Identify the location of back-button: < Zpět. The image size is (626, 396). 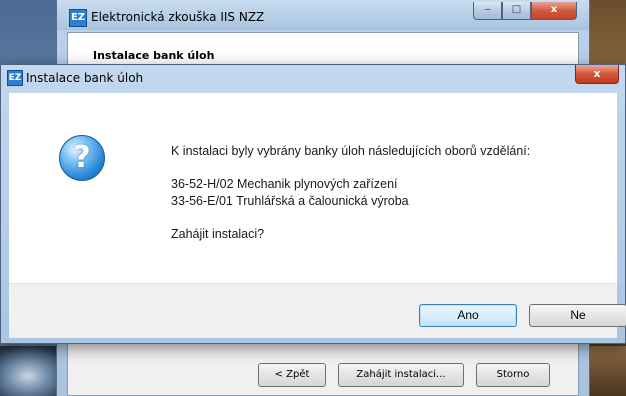
(292, 375).